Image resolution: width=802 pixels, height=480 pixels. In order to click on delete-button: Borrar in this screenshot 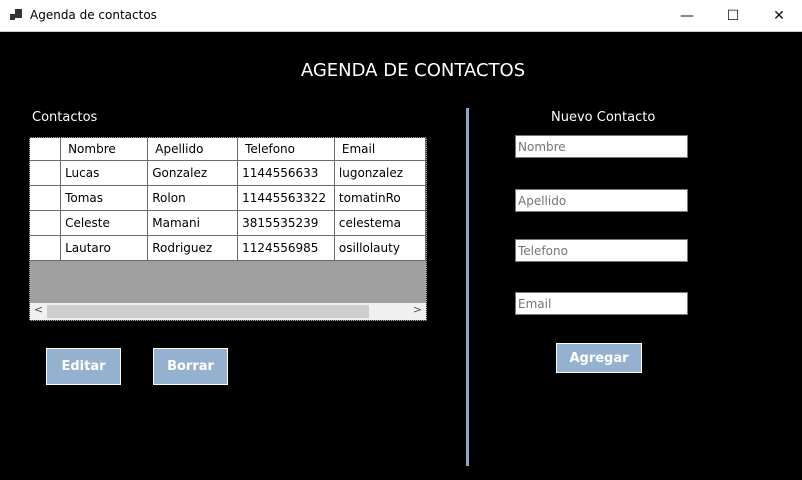, I will do `click(190, 366)`.